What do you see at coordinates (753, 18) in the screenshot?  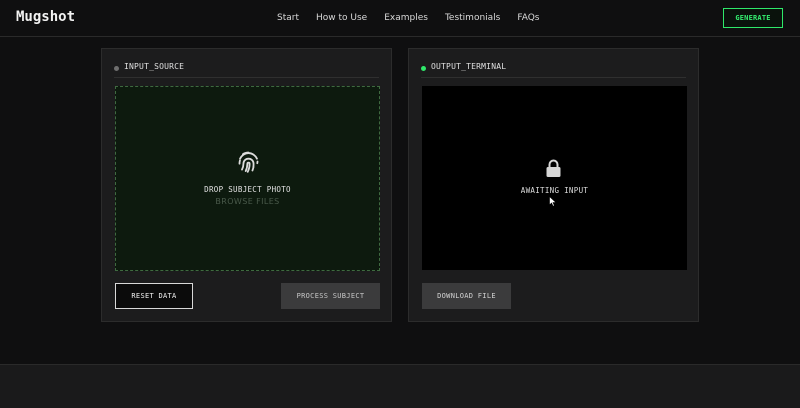 I see `generate-button: GENERATE` at bounding box center [753, 18].